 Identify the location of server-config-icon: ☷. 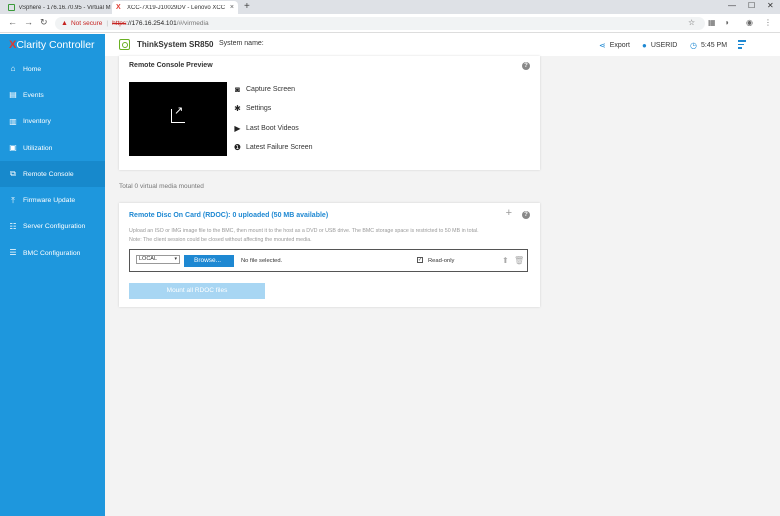
(13, 226).